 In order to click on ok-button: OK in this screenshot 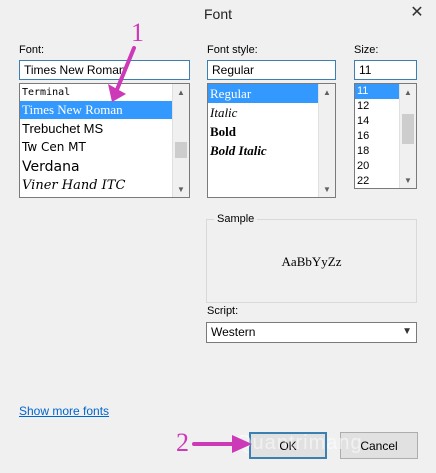, I will do `click(288, 445)`.